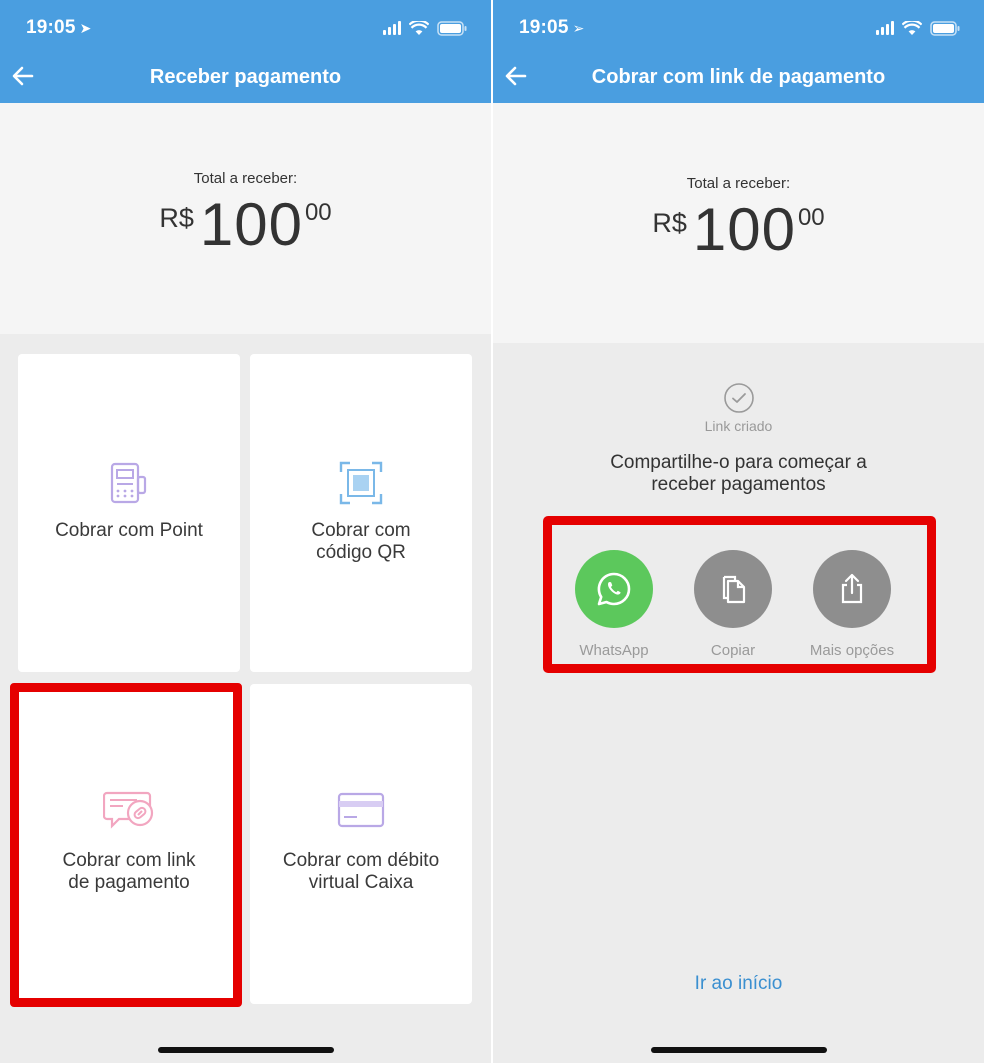  What do you see at coordinates (361, 812) in the screenshot?
I see `debit-card-icon` at bounding box center [361, 812].